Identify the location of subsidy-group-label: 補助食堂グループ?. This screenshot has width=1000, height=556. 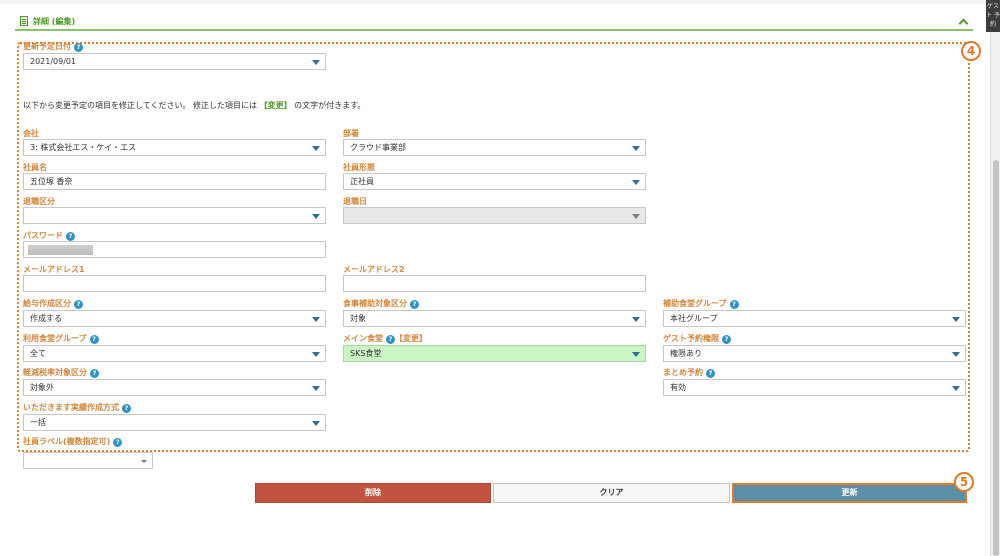
(701, 303).